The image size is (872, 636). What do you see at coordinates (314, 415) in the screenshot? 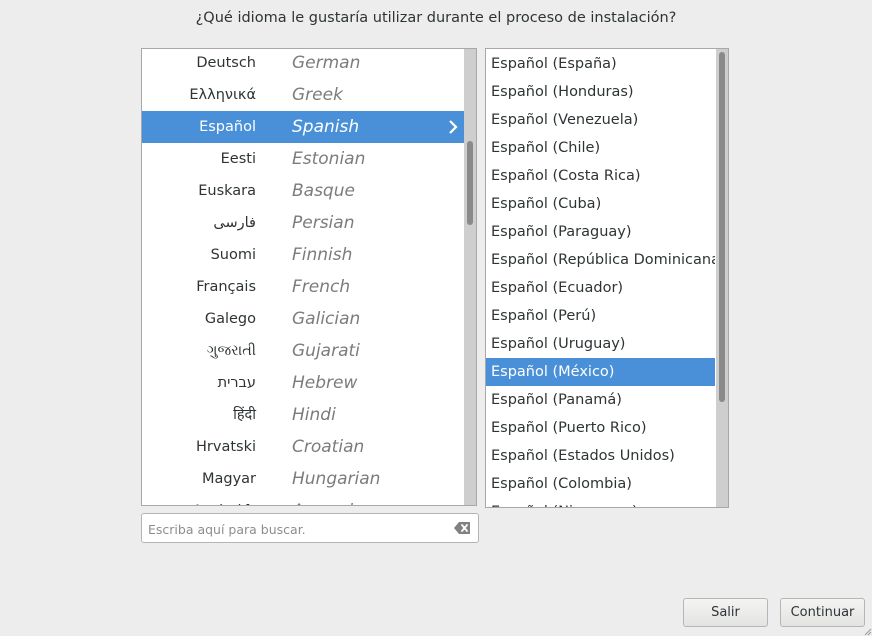
I see `language-english-name: Hindi` at bounding box center [314, 415].